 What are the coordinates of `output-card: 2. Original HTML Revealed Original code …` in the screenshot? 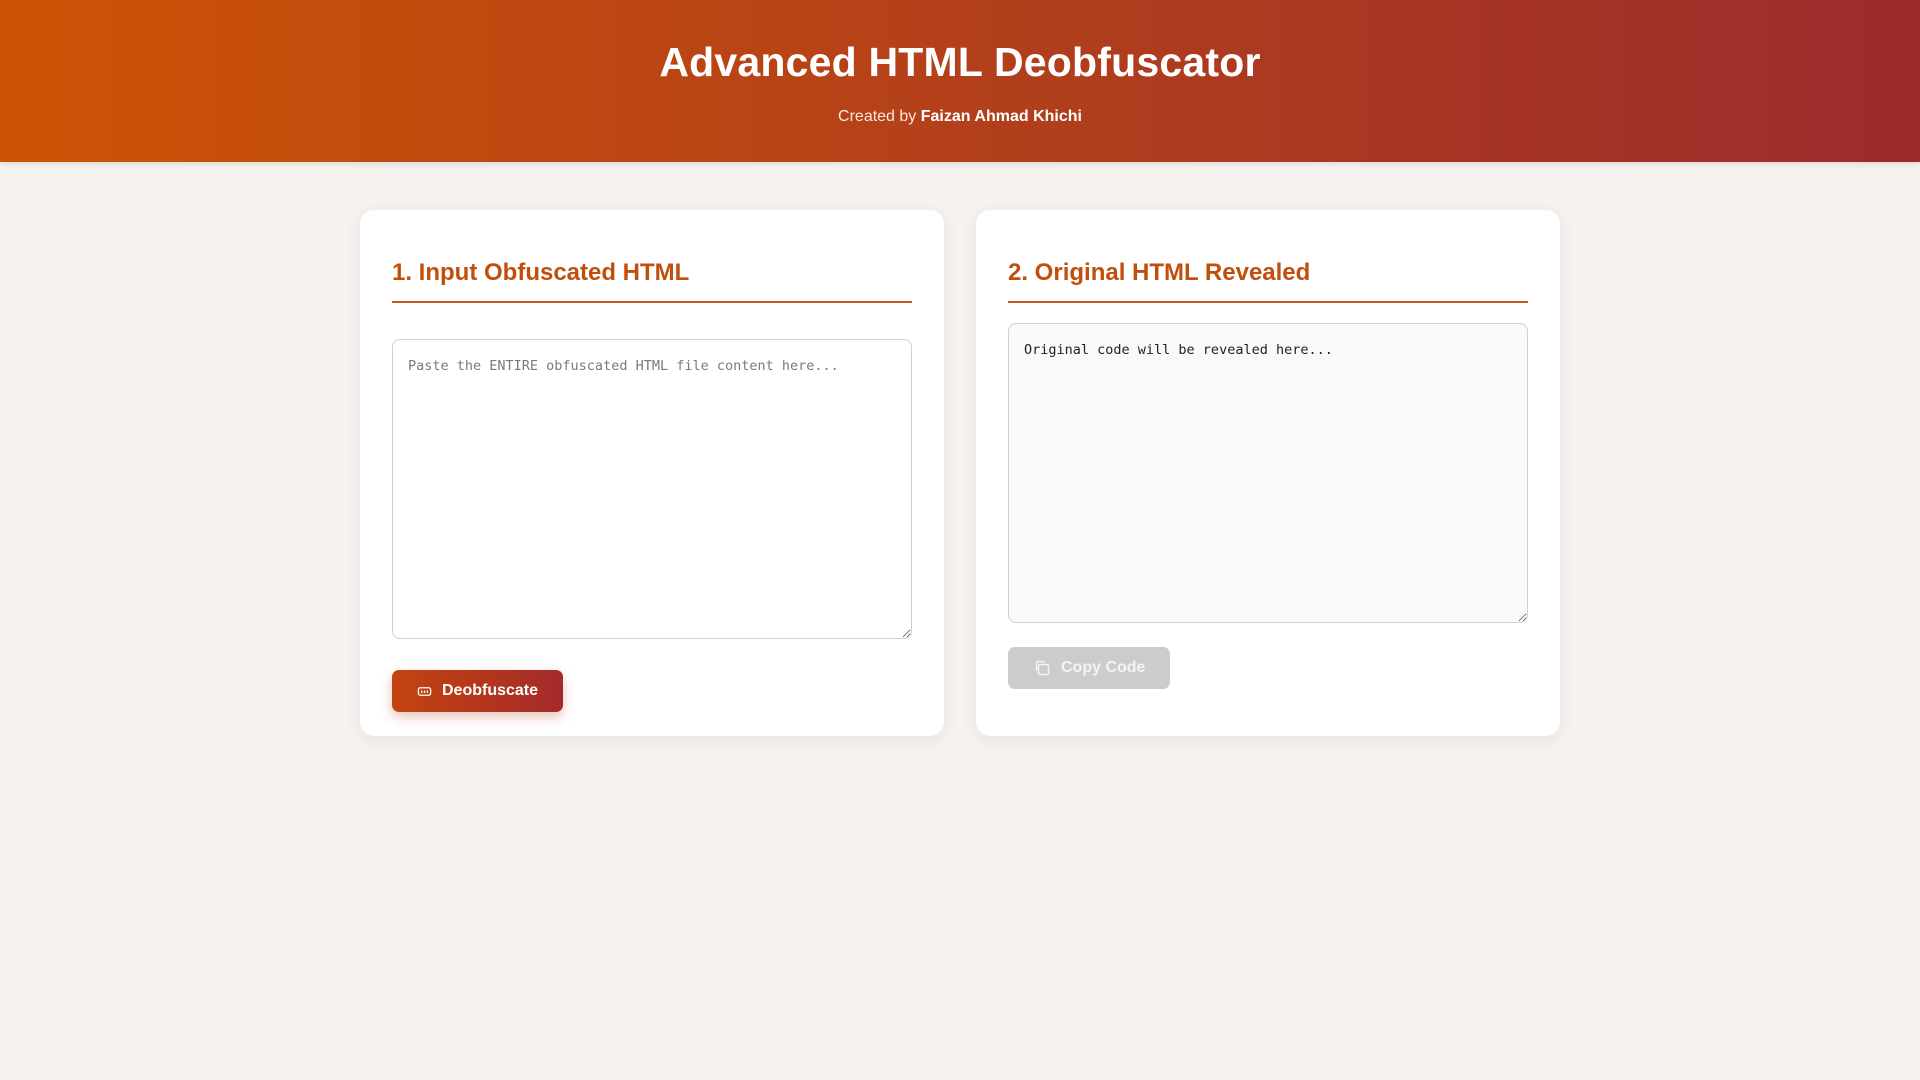 It's located at (1268, 473).